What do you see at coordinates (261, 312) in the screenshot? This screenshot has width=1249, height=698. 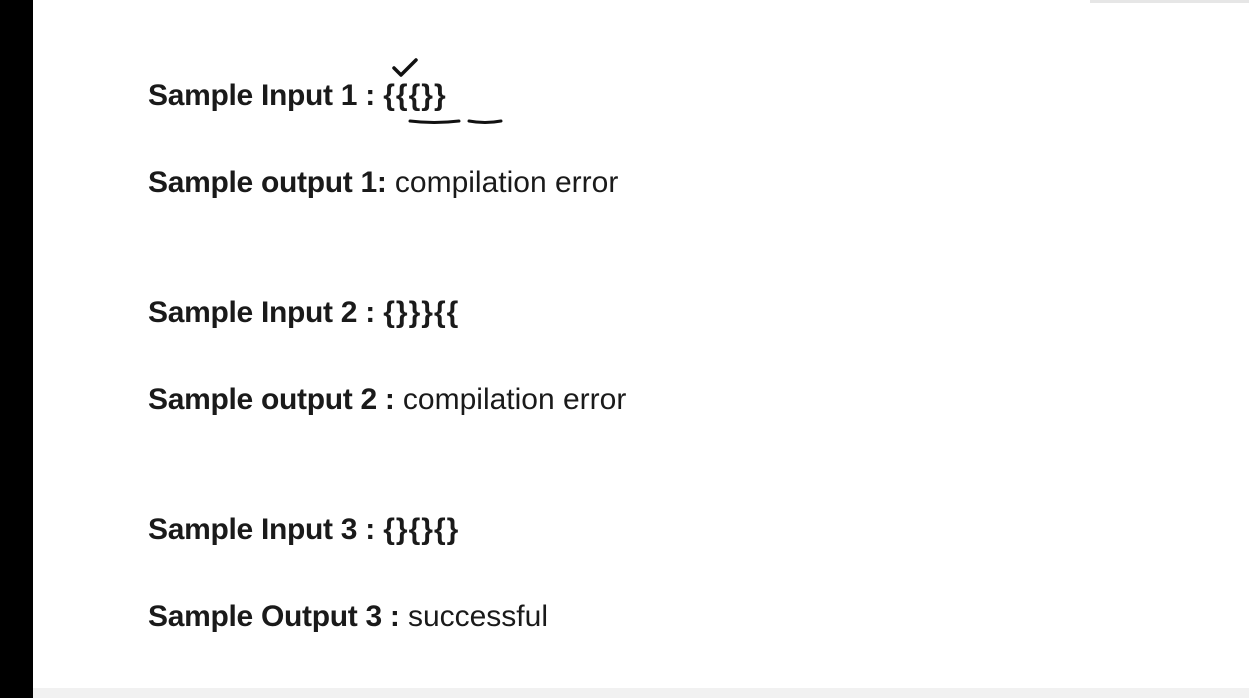 I see `sample-input-2-label: Sample Input 2 :` at bounding box center [261, 312].